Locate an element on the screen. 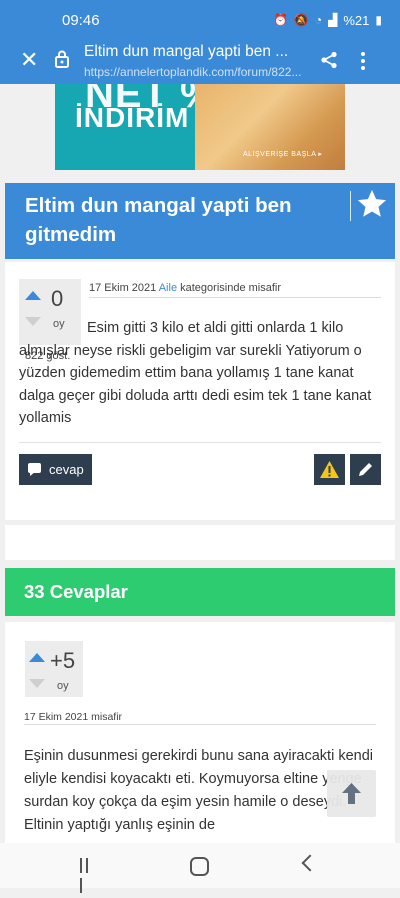 The width and height of the screenshot is (400, 898). vote-label: oy is located at coordinates (63, 686).